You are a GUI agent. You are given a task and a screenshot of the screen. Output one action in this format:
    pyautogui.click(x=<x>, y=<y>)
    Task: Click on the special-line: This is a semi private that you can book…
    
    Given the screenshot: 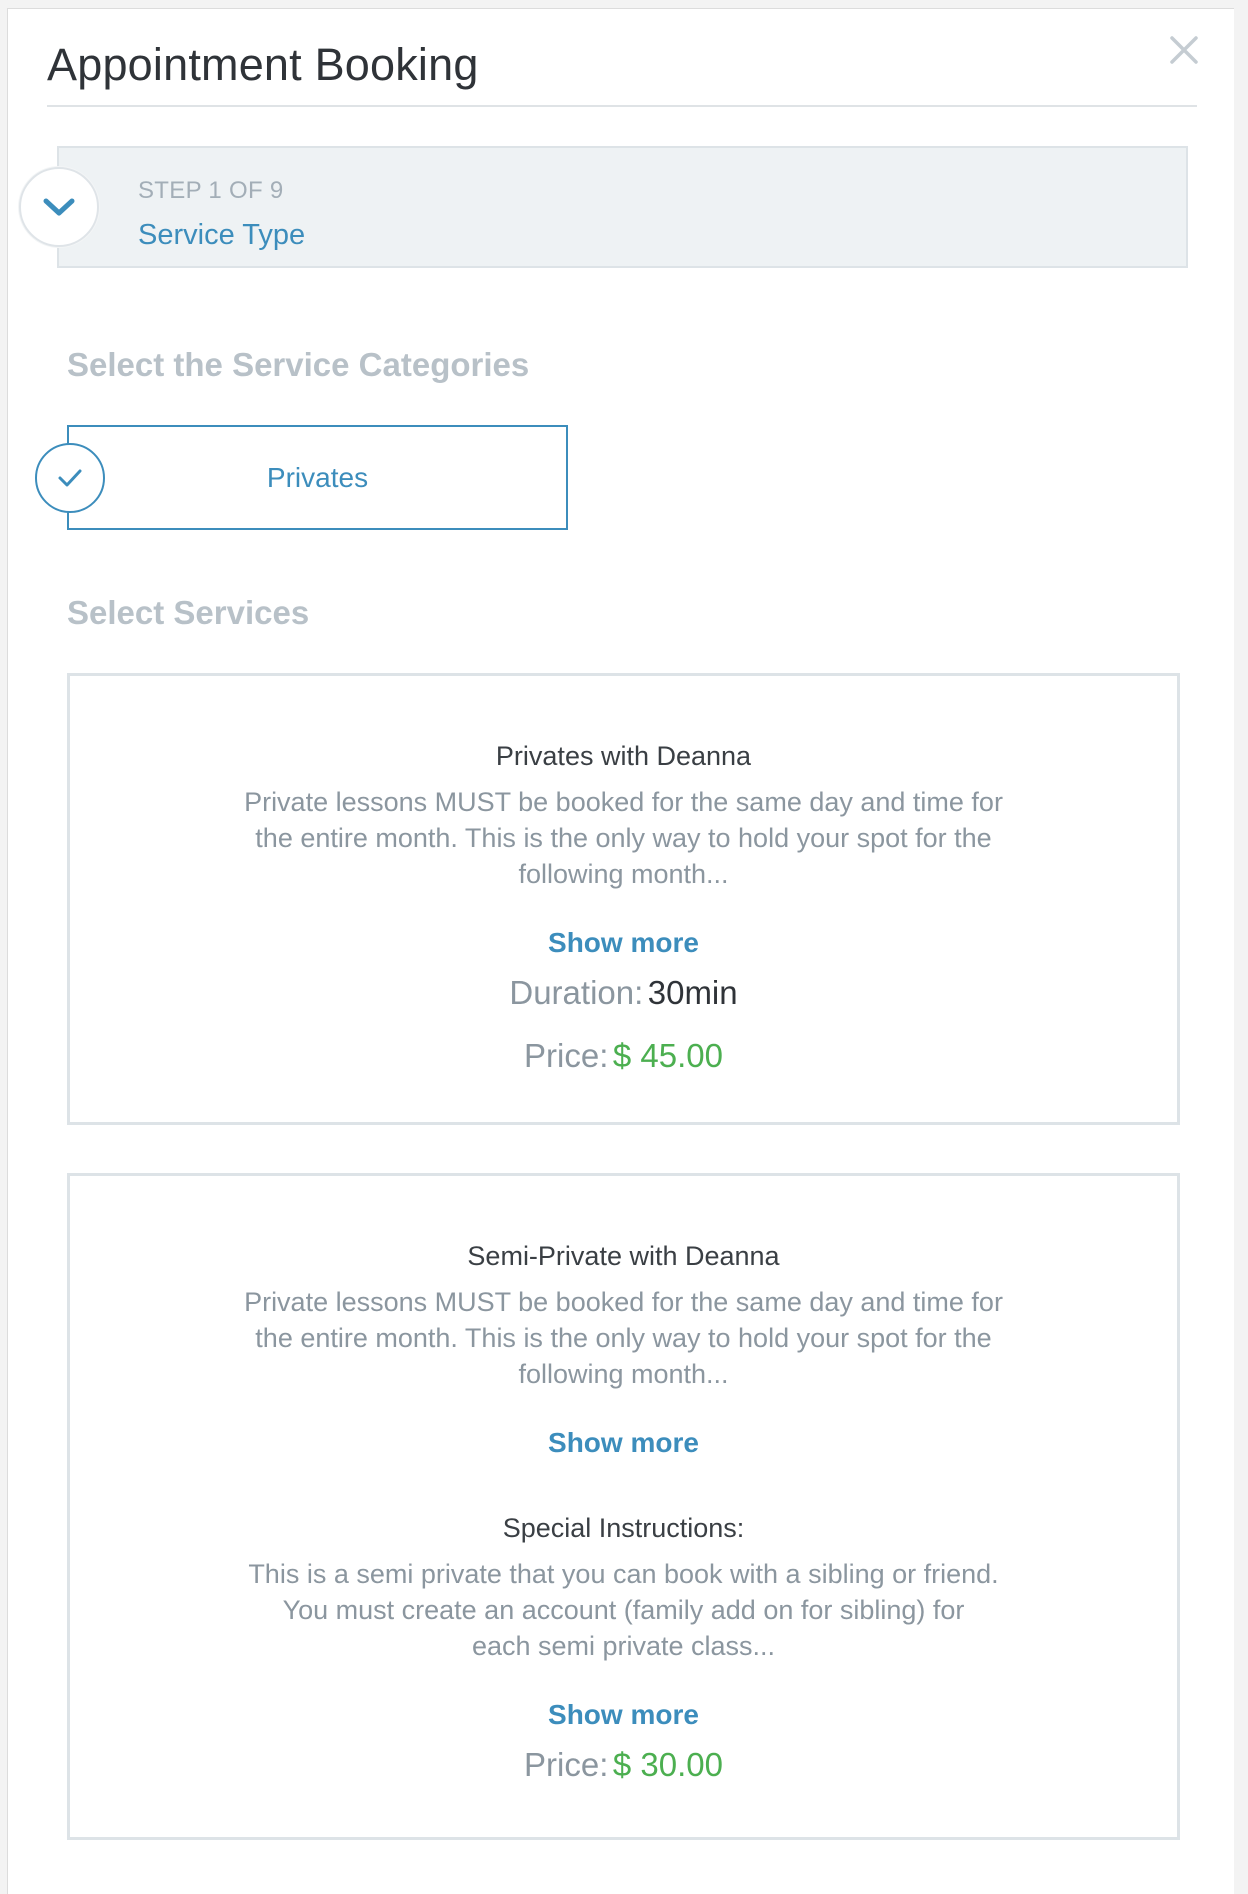 What is the action you would take?
    pyautogui.click(x=623, y=1574)
    